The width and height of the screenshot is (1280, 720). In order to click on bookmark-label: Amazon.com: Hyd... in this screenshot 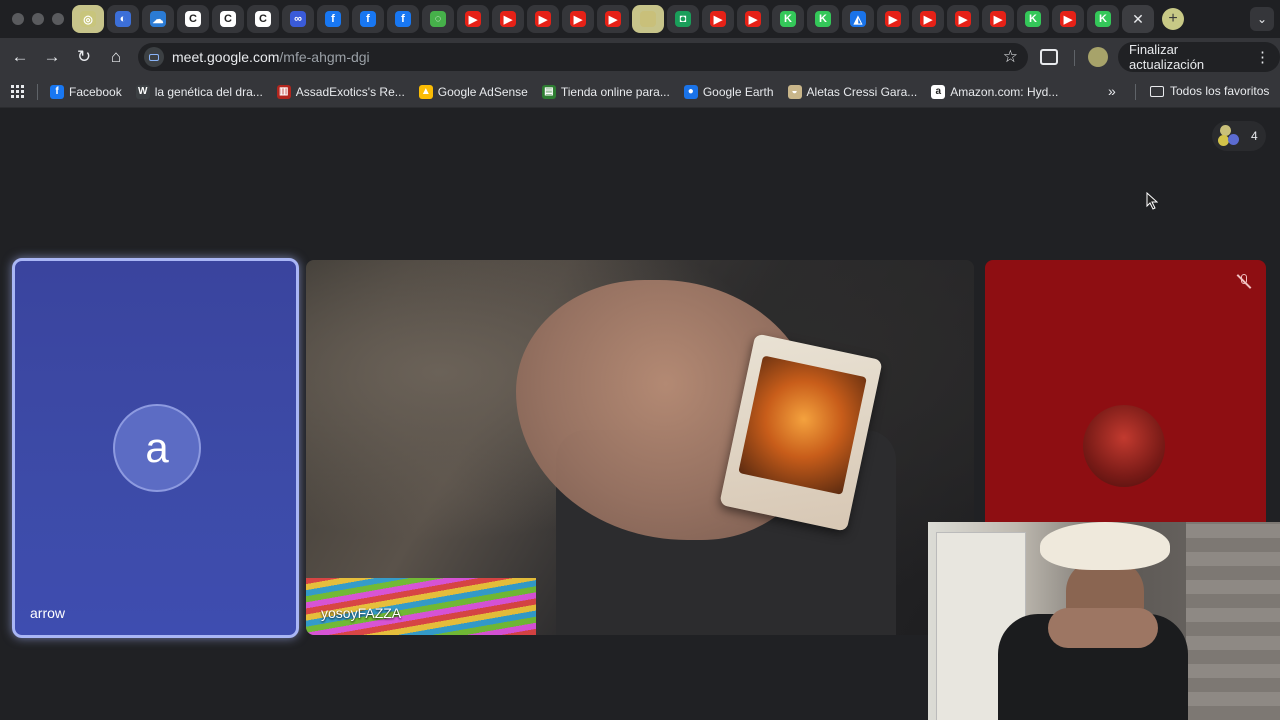, I will do `click(1004, 91)`.